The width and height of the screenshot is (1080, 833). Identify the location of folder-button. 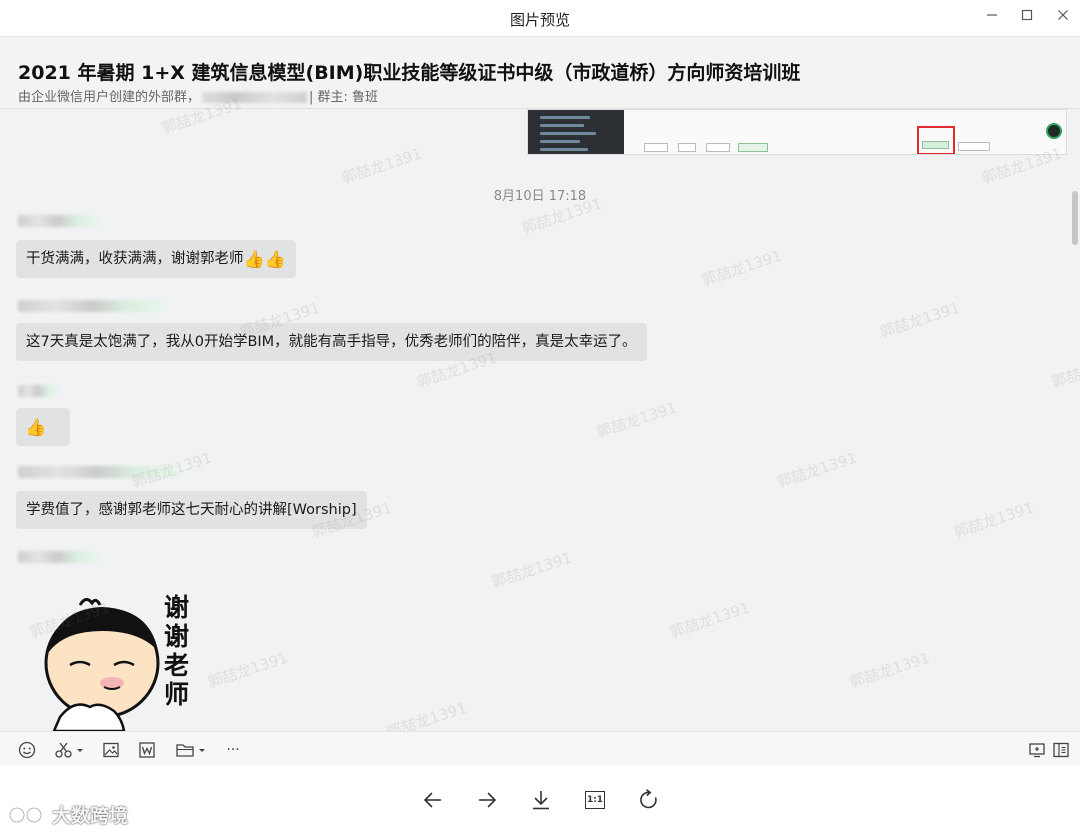
(191, 750).